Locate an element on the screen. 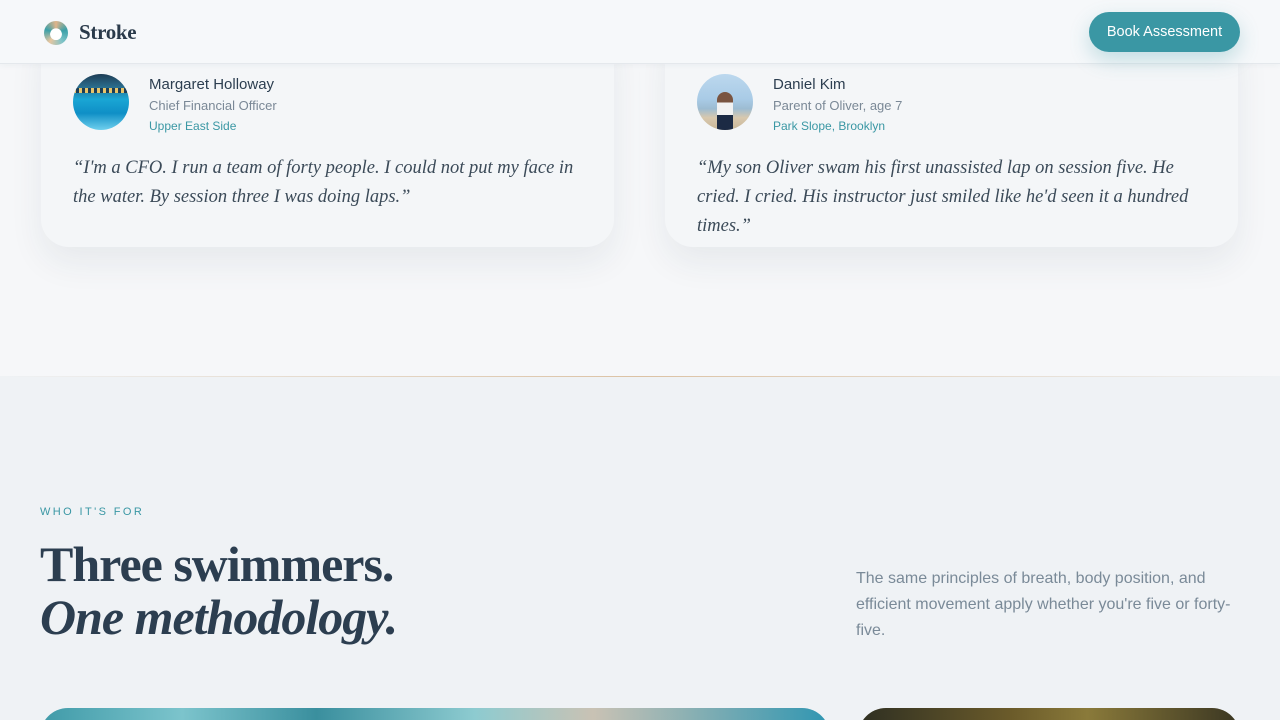 The image size is (1280, 720). brand-name: Stroke is located at coordinates (108, 32).